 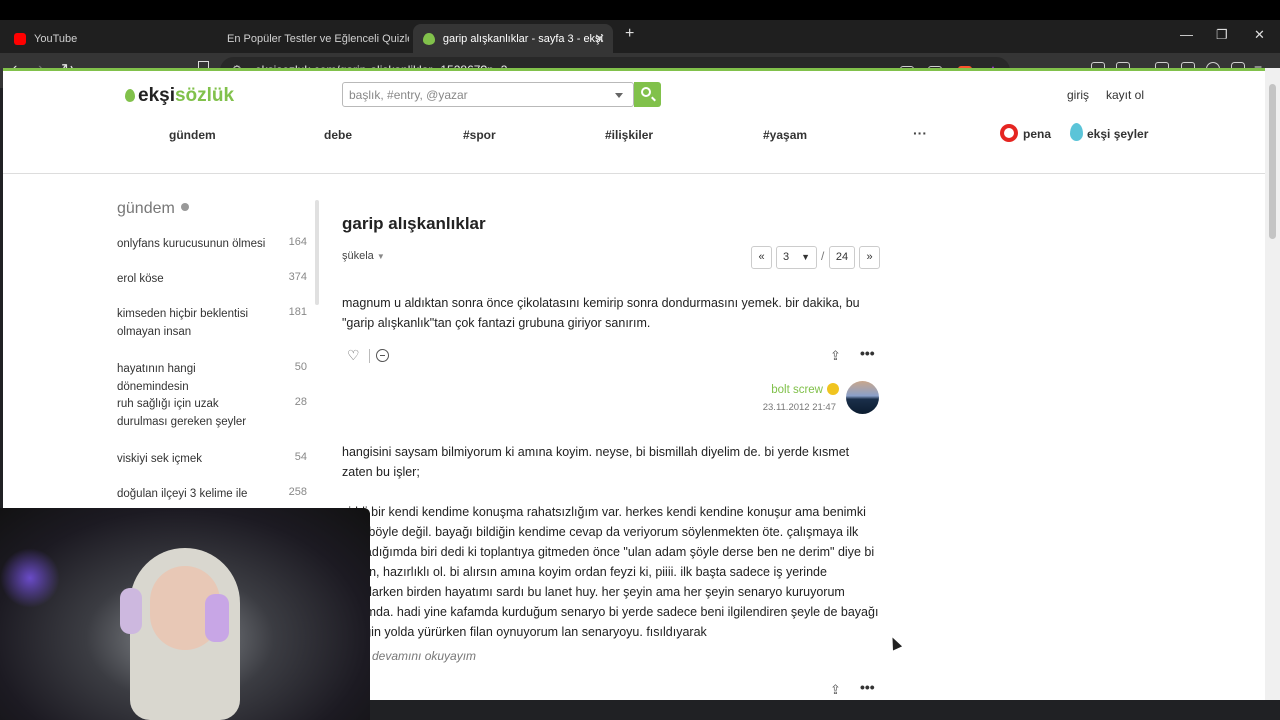 What do you see at coordinates (146, 208) in the screenshot?
I see `sidebar-title-text: gündem` at bounding box center [146, 208].